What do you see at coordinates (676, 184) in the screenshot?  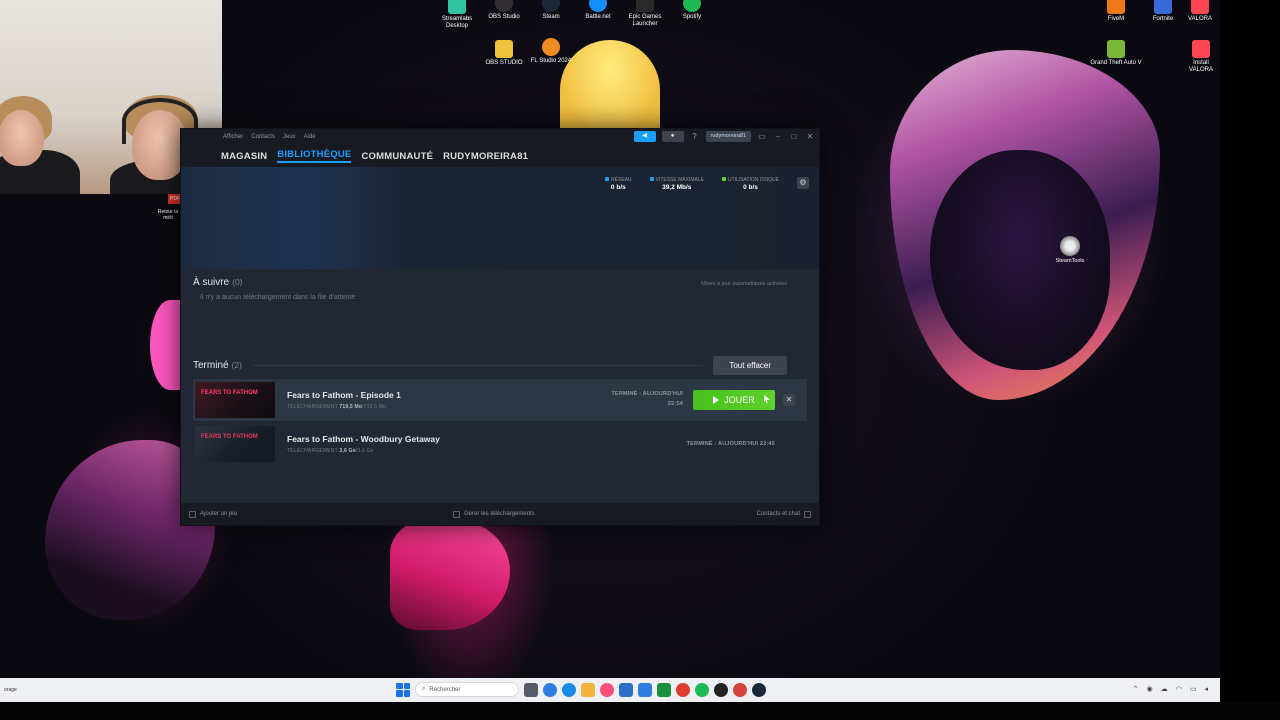 I see `stat-max-speed: VITESSE MAXIMALE 39,2 Mb/s` at bounding box center [676, 184].